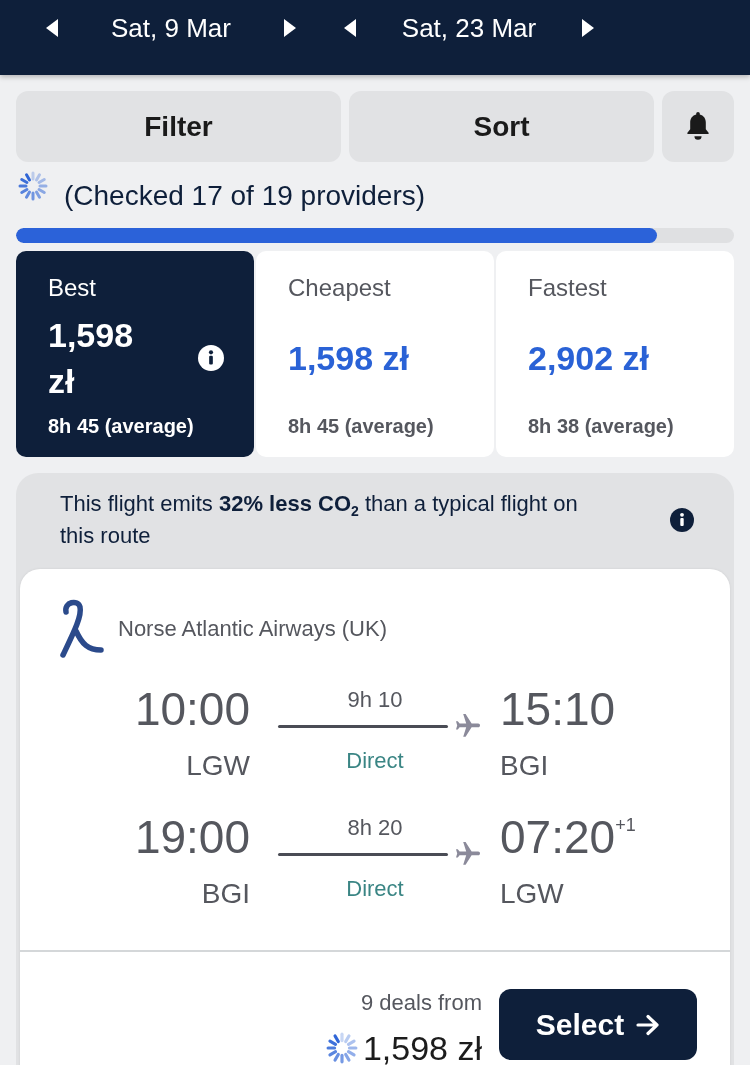  Describe the element at coordinates (558, 709) in the screenshot. I see `arrival-time: 15:10` at that location.